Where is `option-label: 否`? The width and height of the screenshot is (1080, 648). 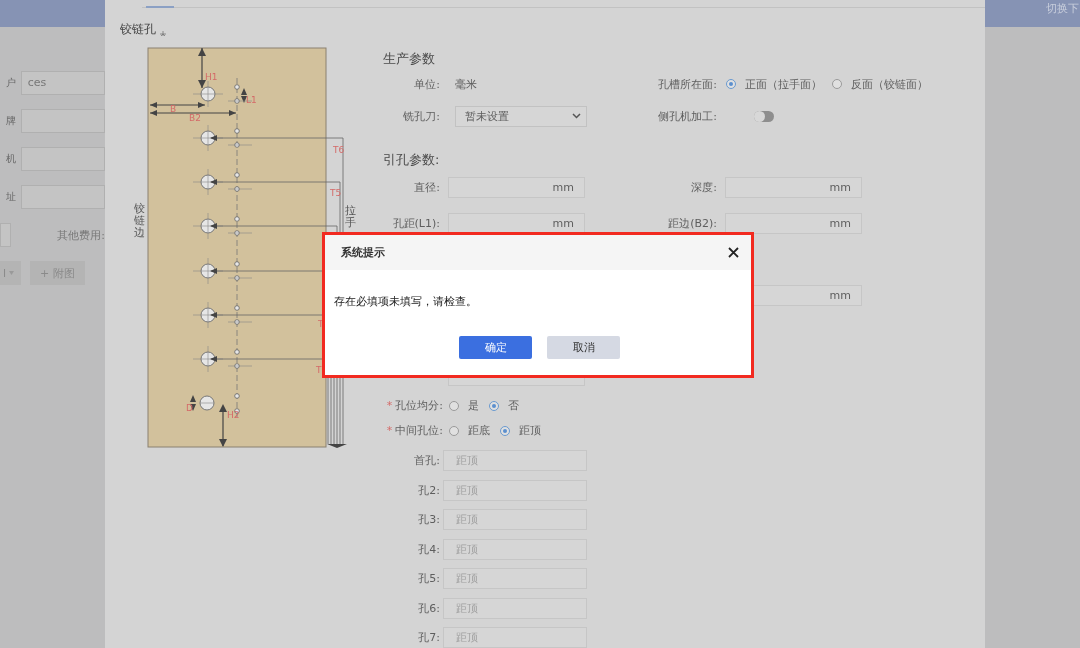
option-label: 否 is located at coordinates (513, 405).